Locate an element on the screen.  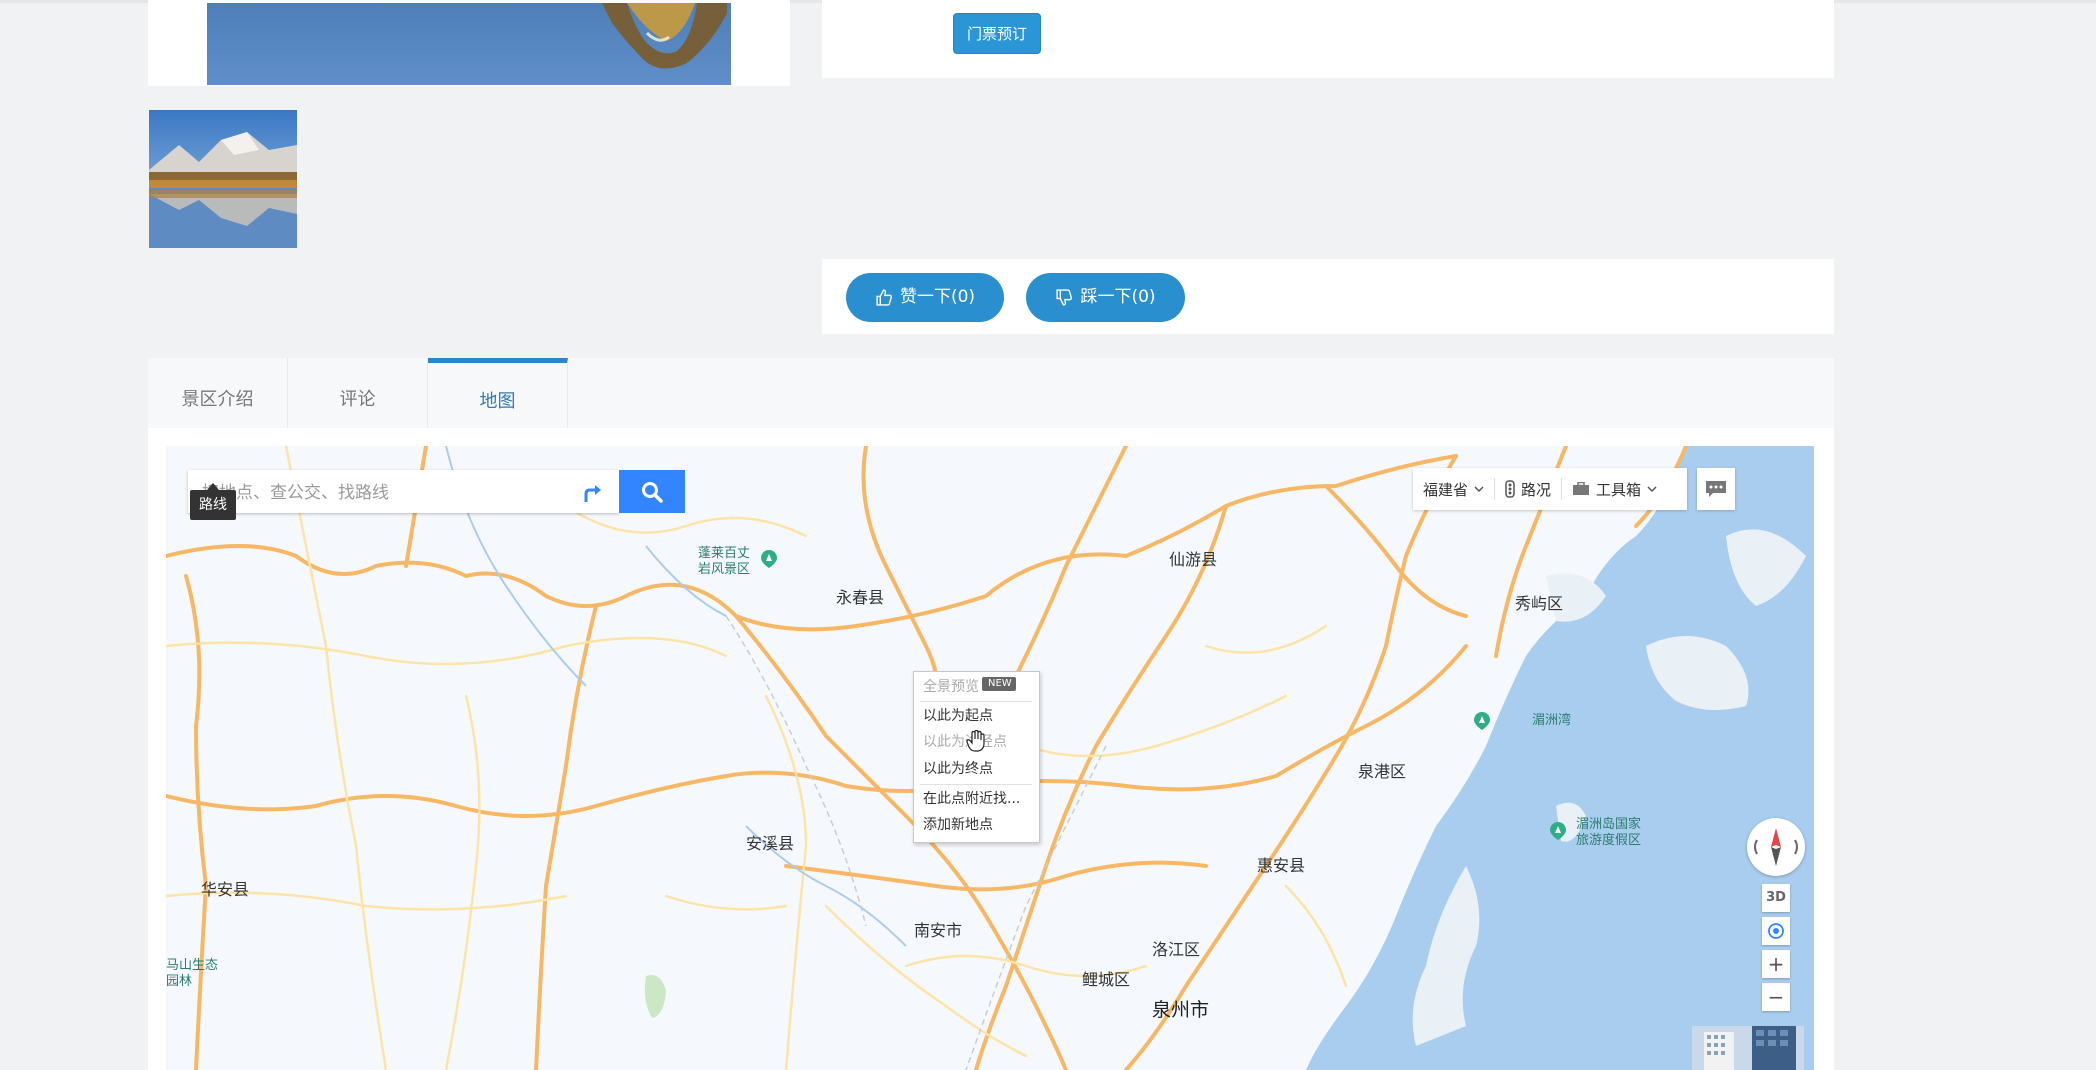
zoom-in-button: + is located at coordinates (1776, 964).